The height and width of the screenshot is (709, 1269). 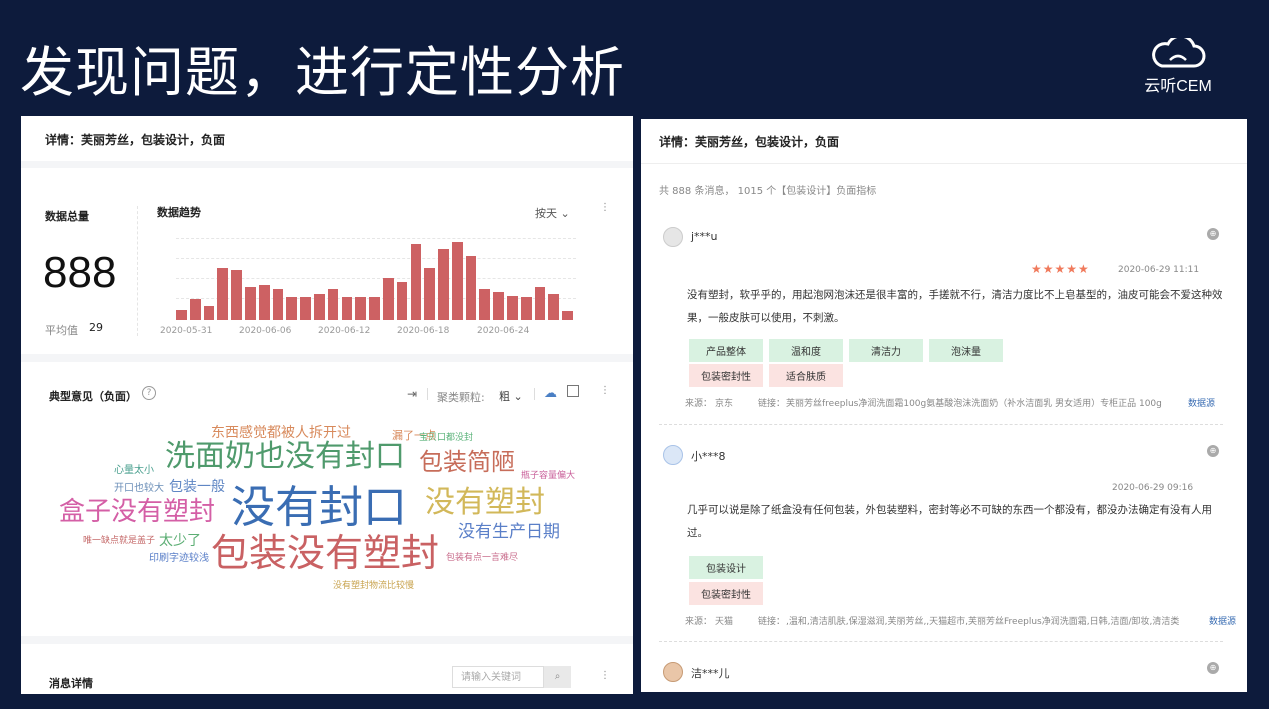 I want to click on search-icon: ⌕, so click(x=557, y=677).